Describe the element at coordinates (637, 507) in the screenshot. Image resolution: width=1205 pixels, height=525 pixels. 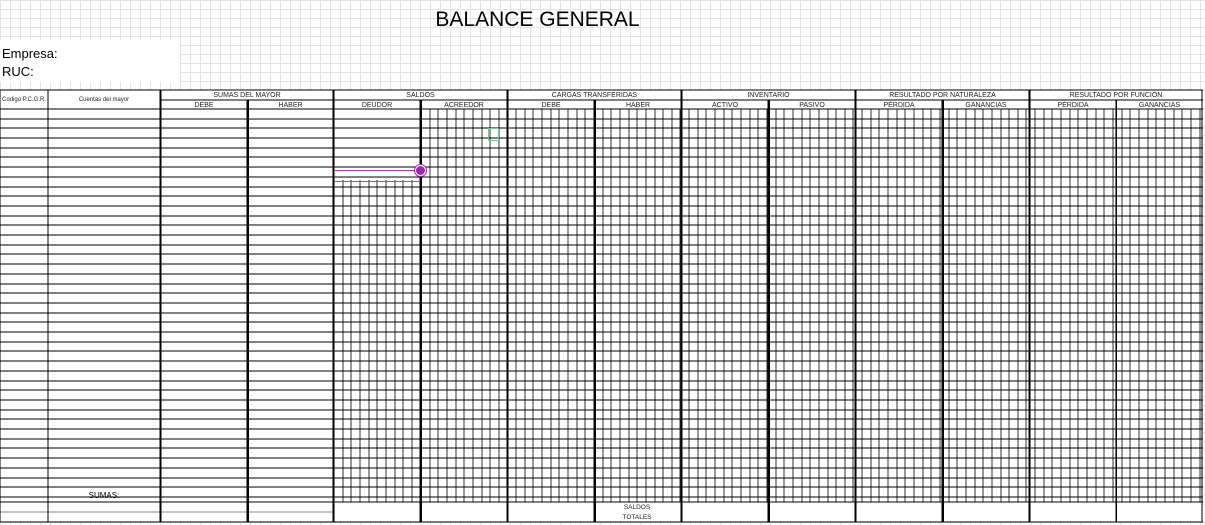
I see `saldos-footer-label: SALDOS` at that location.